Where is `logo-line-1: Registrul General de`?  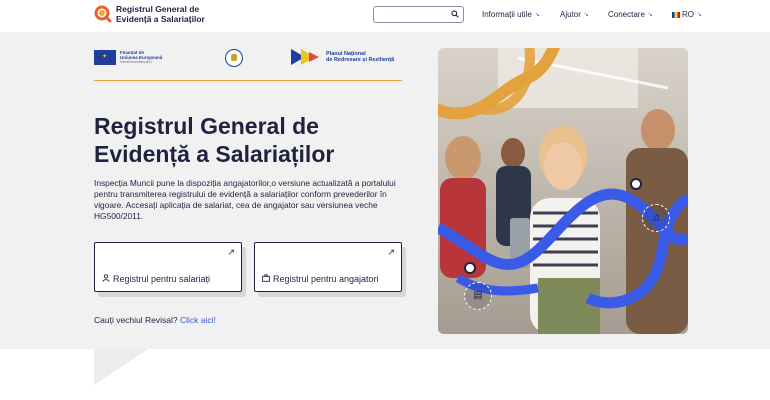 logo-line-1: Registrul General de is located at coordinates (158, 9).